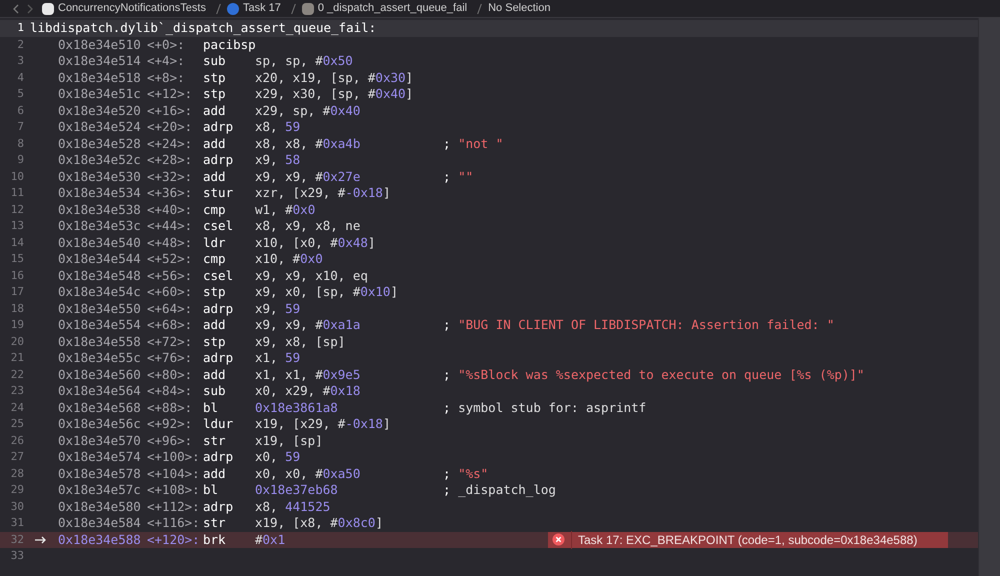 The height and width of the screenshot is (576, 1000). I want to click on comment: ; "BUG IN CLIENT OF LIBDISPATCH: Assertion failed: ", so click(638, 325).